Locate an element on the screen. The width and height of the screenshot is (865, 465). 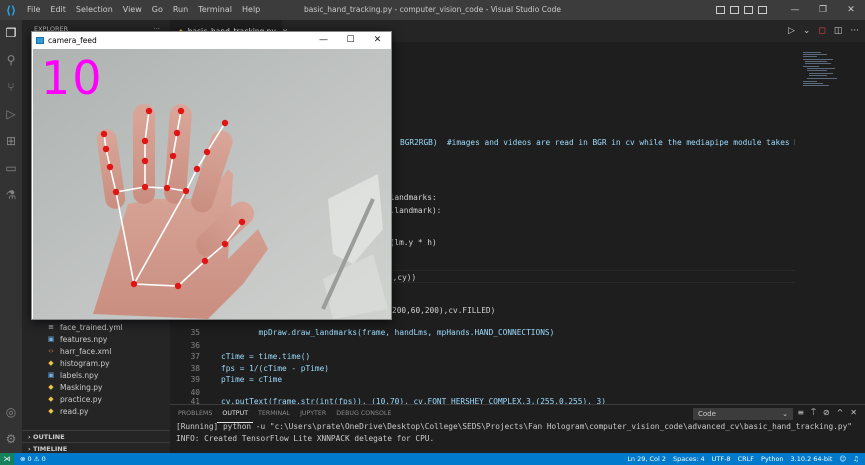
activity-bar: ❐ ⚲ ⑂ ▷ ⊞ ▭ ⚗ ◎ ⚙ is located at coordinates (11, 236).